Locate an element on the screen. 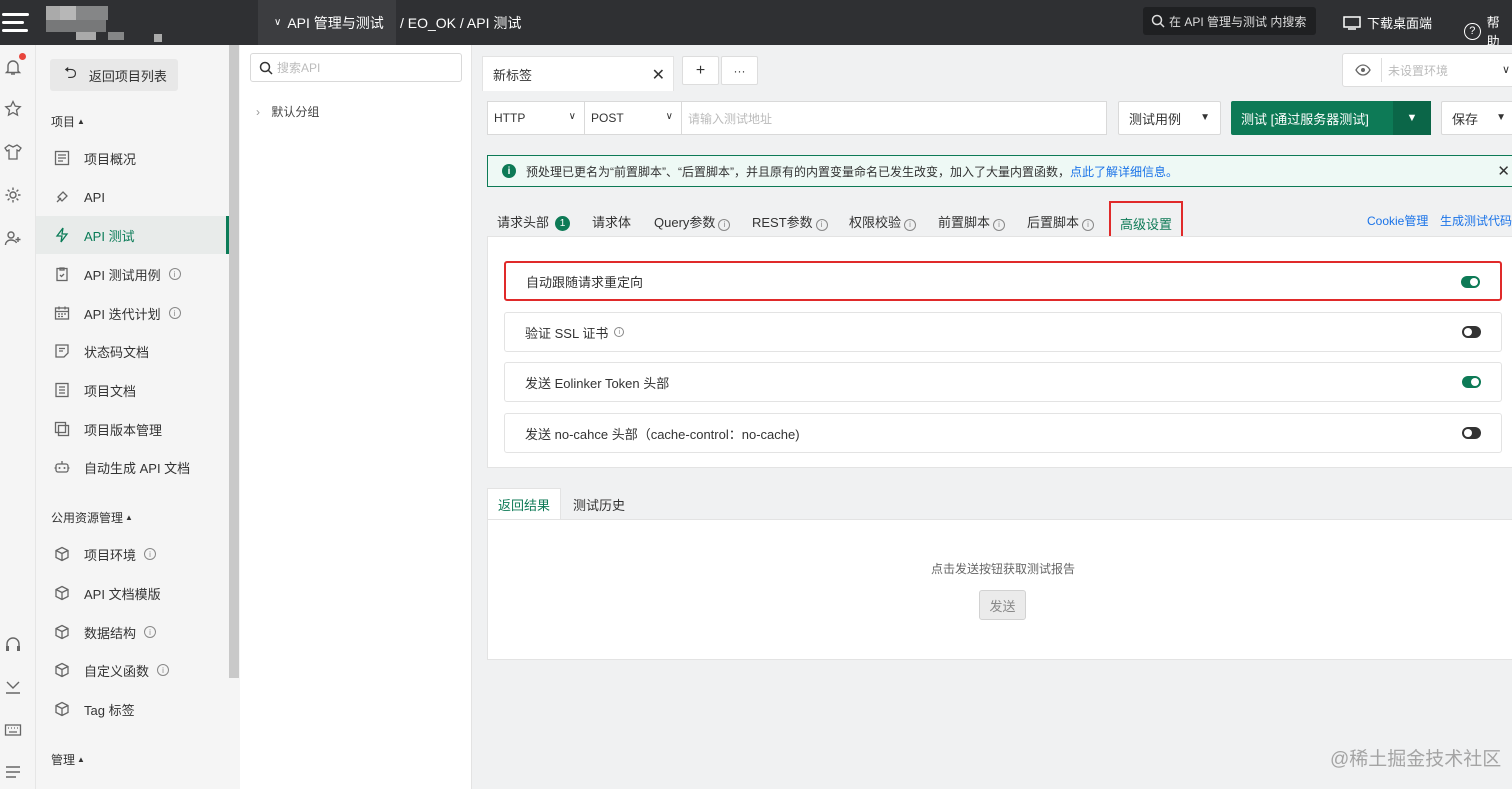  sidebar-item-custom-functions: 自定义函数 i is located at coordinates (132, 670).